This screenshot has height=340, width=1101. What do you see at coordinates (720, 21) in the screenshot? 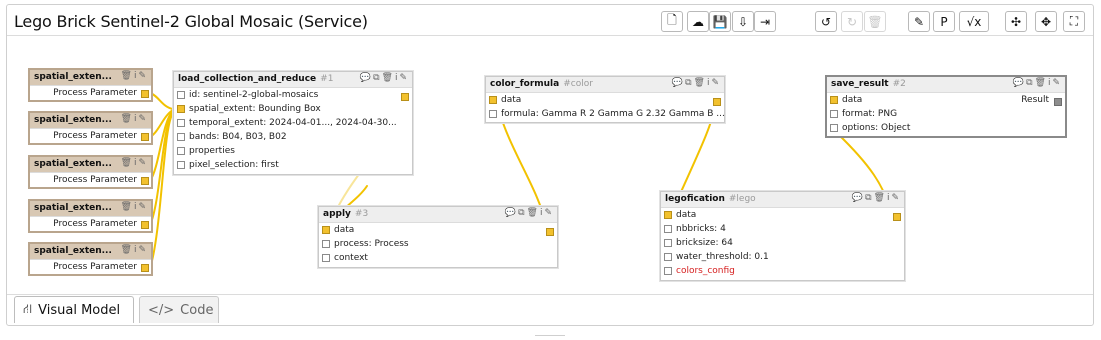
I see `save-icon: 💾` at bounding box center [720, 21].